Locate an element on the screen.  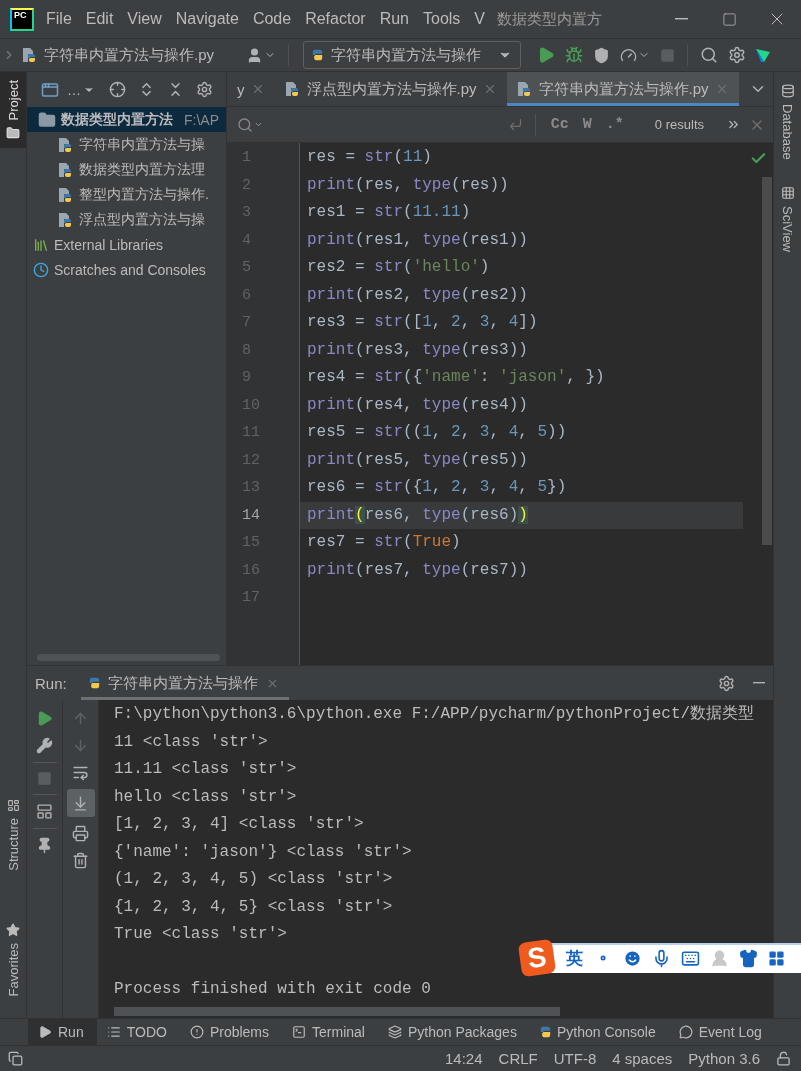
output-line: Process finished with exit code 0 is located at coordinates (272, 989).